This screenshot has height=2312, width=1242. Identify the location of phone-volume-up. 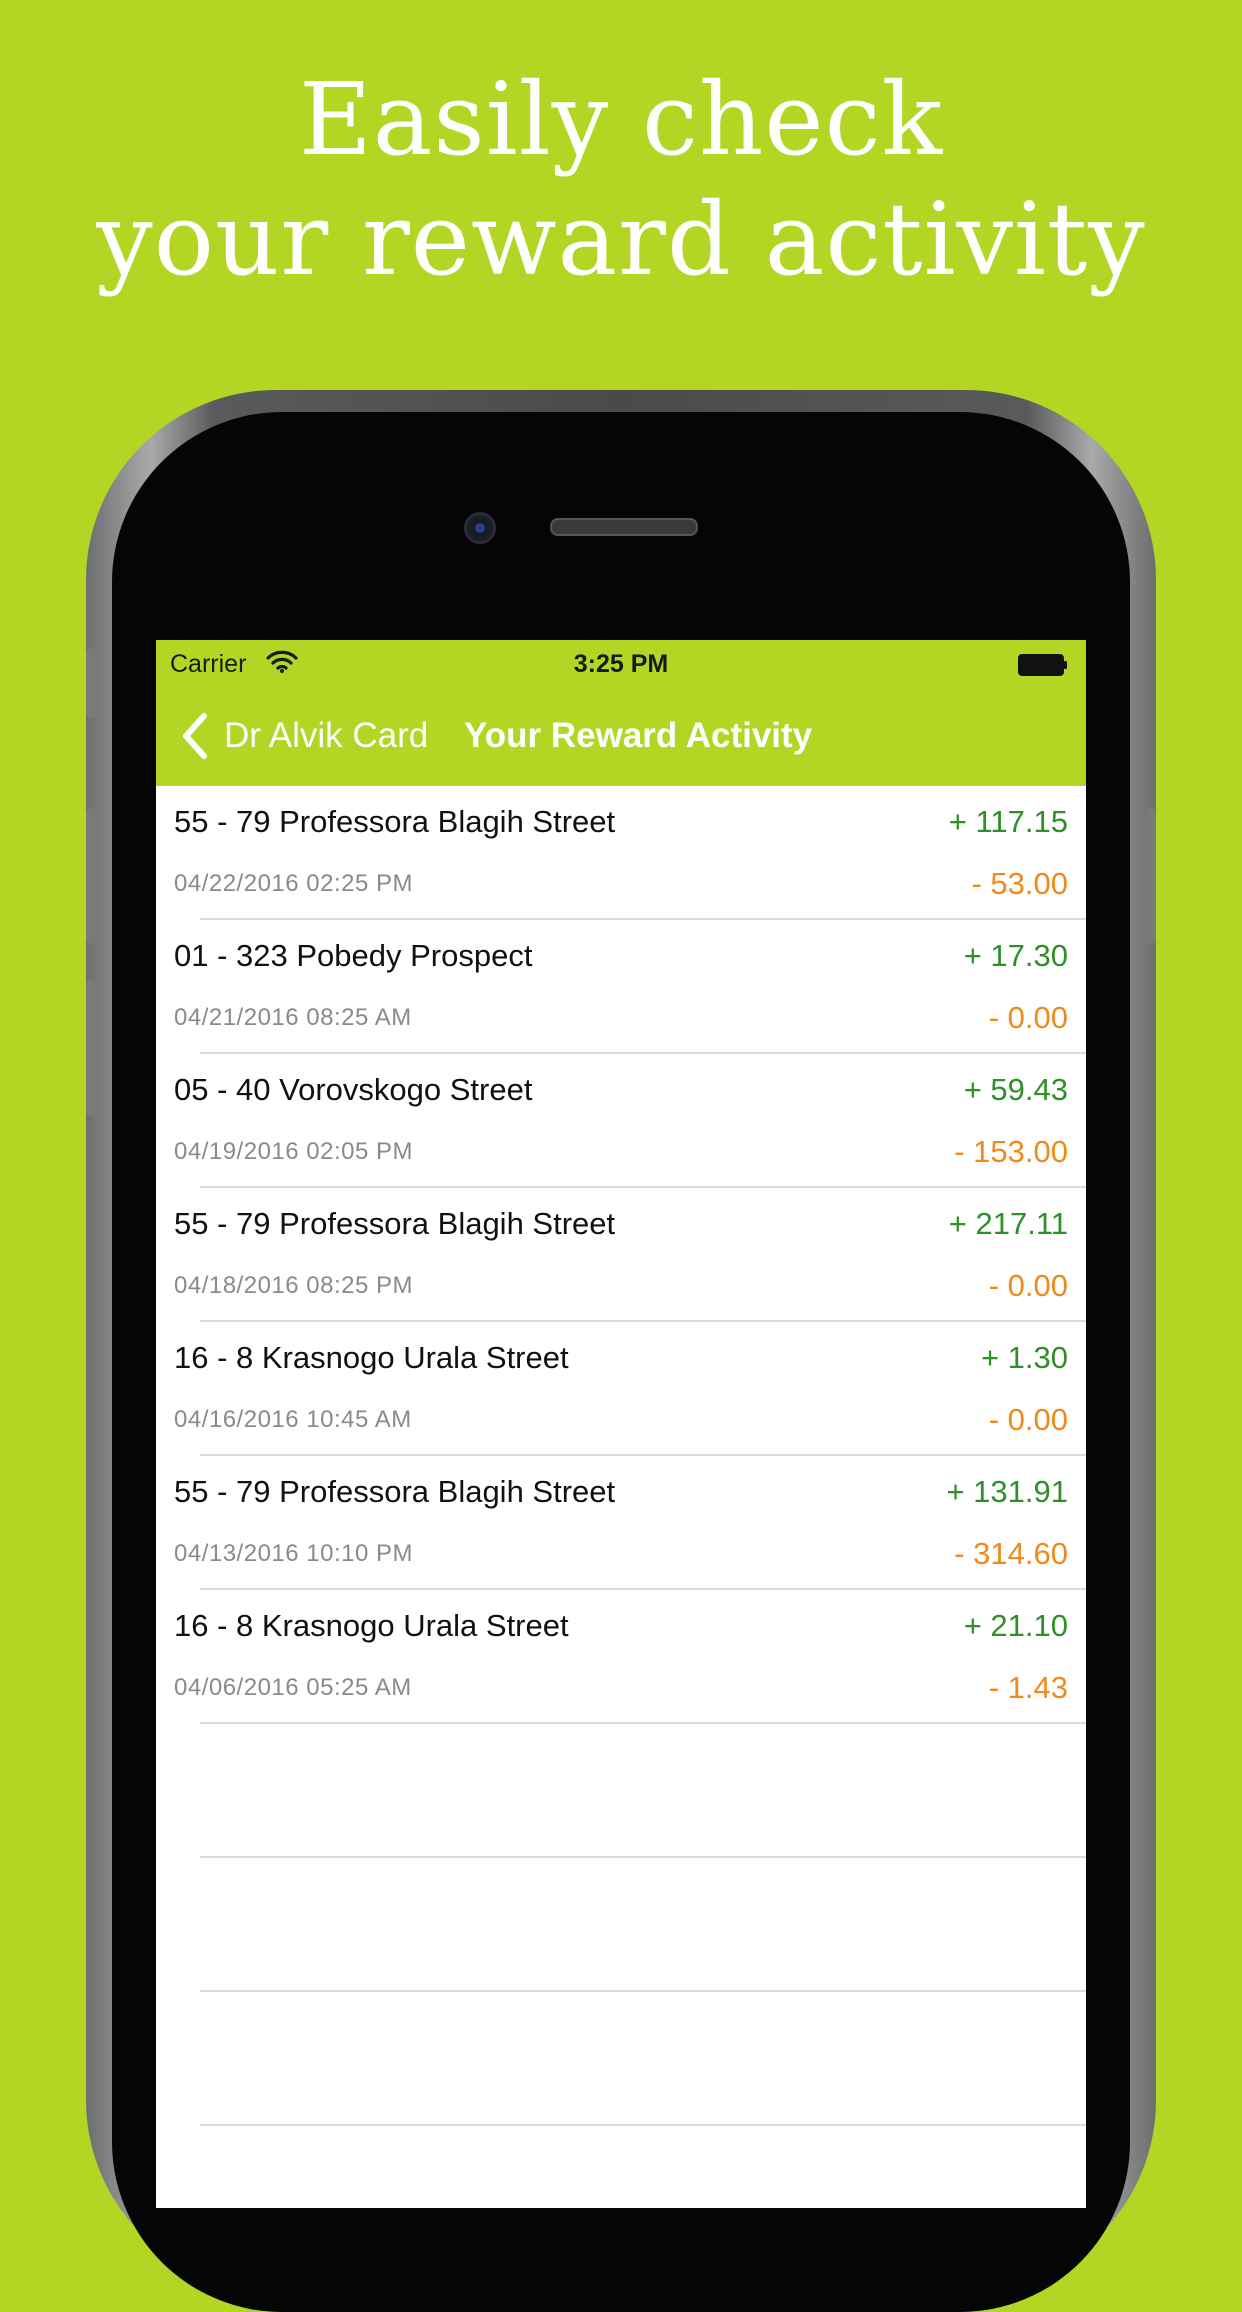
(91, 876).